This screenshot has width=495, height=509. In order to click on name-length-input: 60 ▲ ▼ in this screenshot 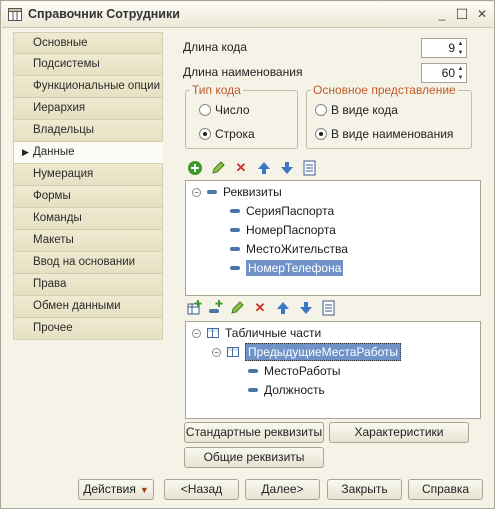, I will do `click(444, 73)`.